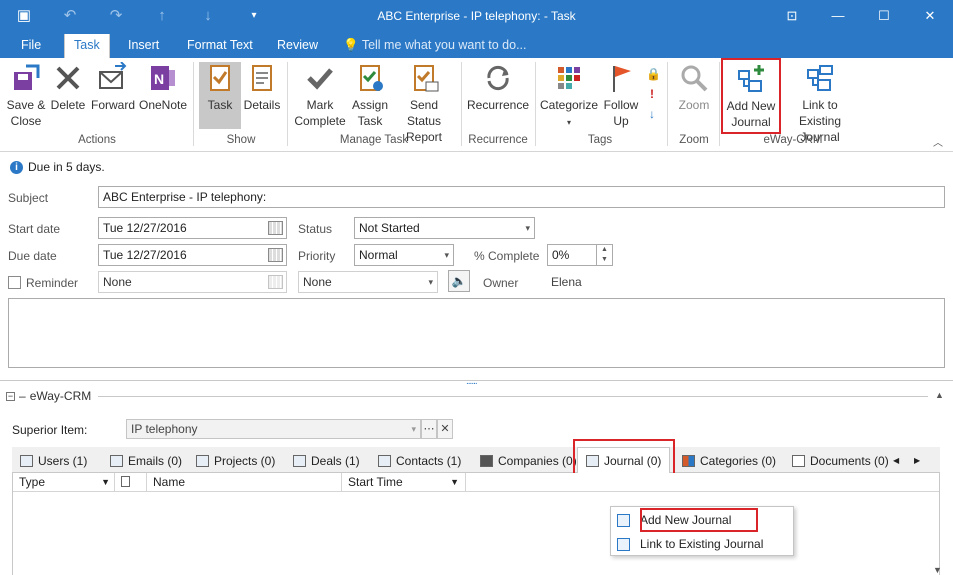 The height and width of the screenshot is (575, 953). Describe the element at coordinates (521, 197) in the screenshot. I see `subject-field: ABC Enterprise - IP telephony:` at that location.